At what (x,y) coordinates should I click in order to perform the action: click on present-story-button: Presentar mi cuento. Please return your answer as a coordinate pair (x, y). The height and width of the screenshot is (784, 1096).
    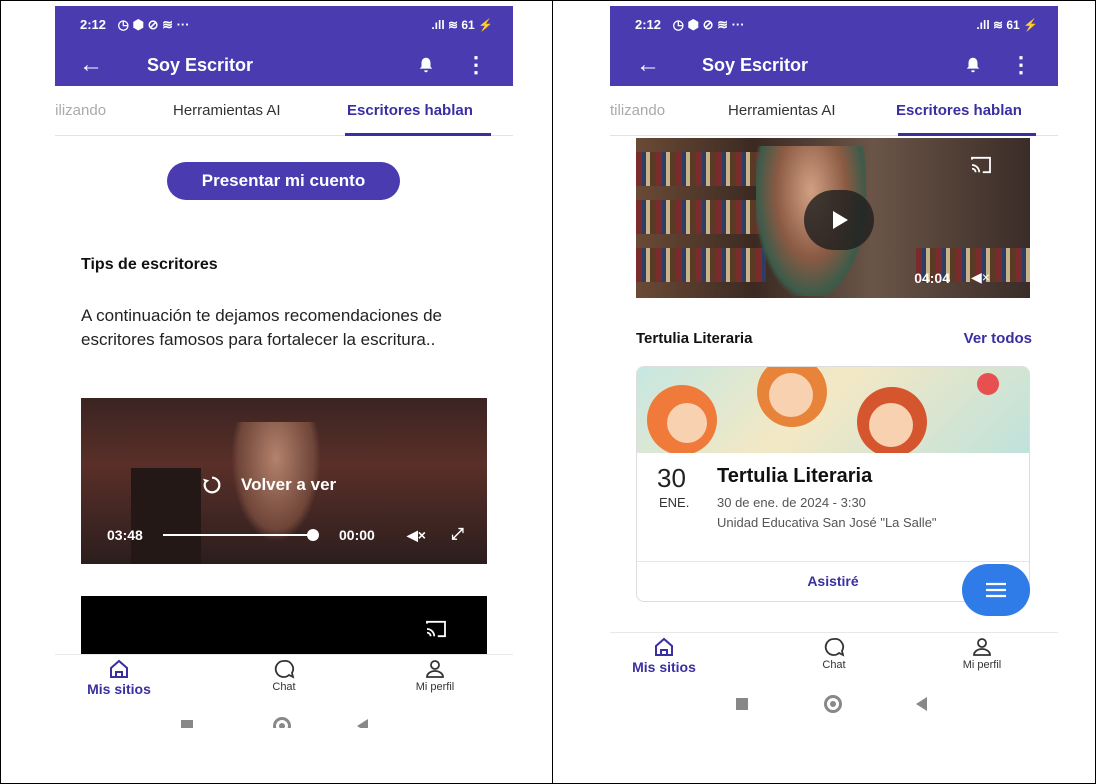
    Looking at the image, I should click on (283, 181).